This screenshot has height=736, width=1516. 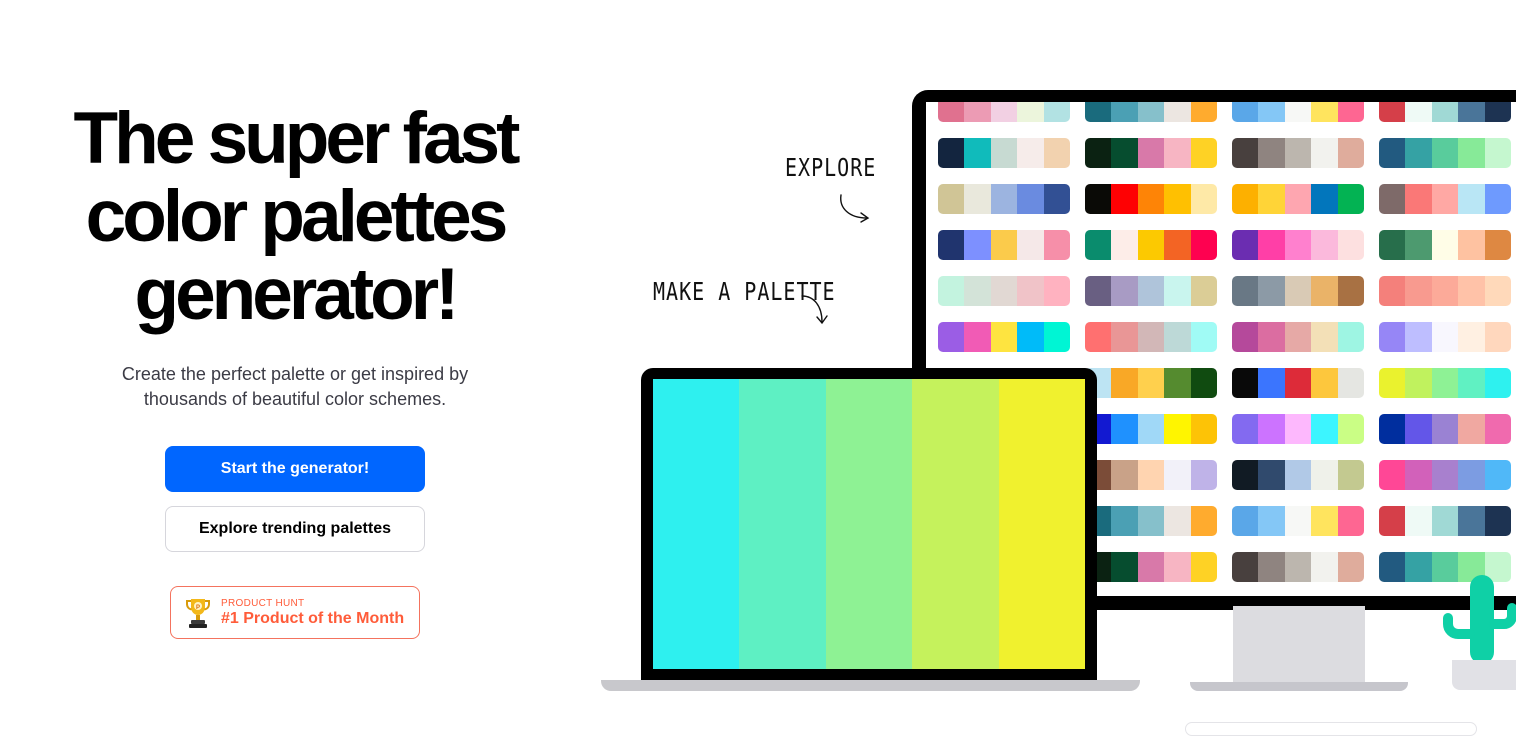 What do you see at coordinates (198, 608) in the screenshot?
I see `svg-text: P` at bounding box center [198, 608].